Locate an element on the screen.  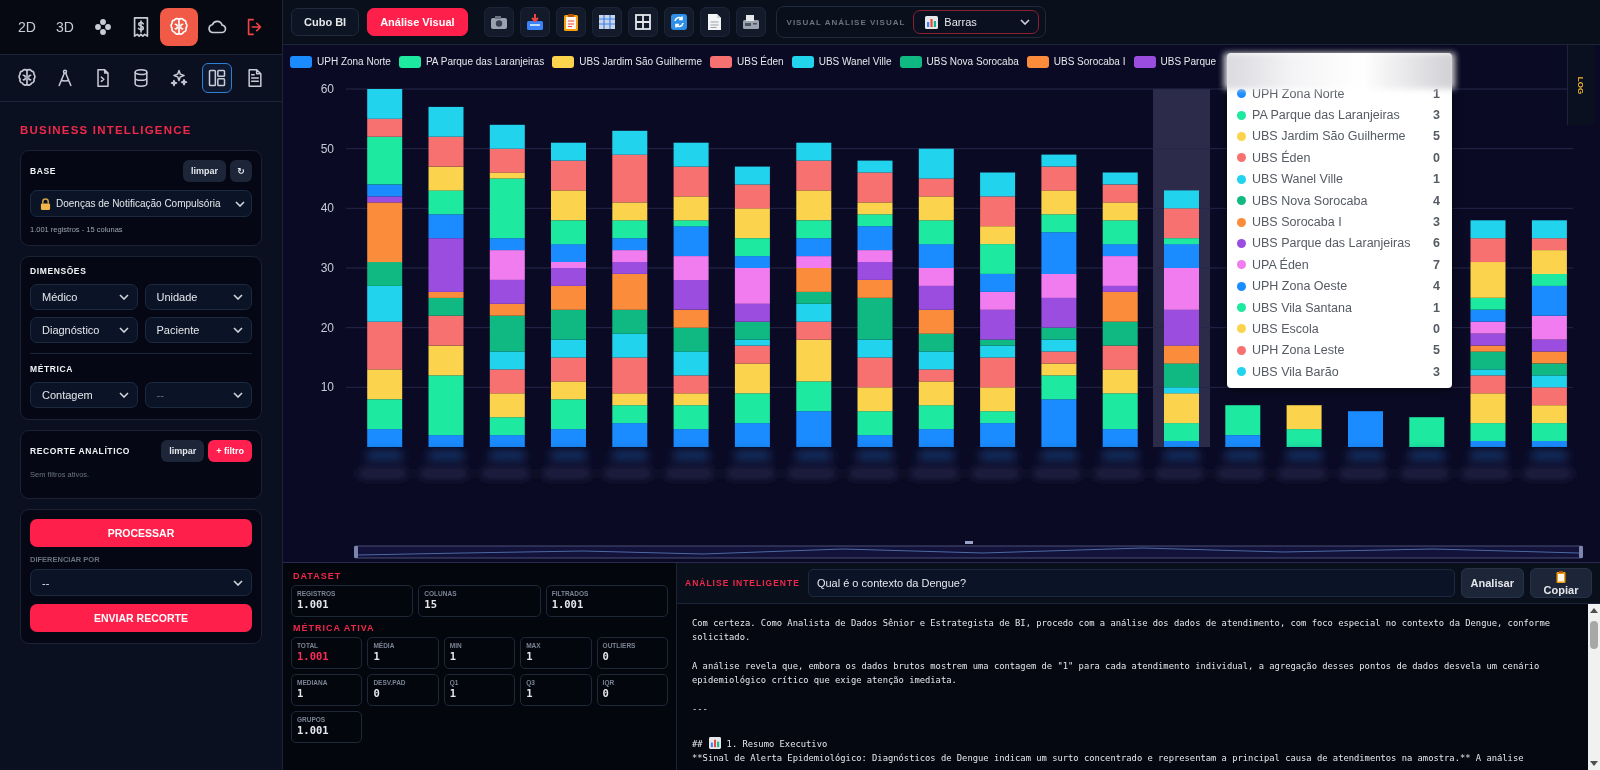
section-title: BUSINESS INTELLIGENCE is located at coordinates (106, 130).